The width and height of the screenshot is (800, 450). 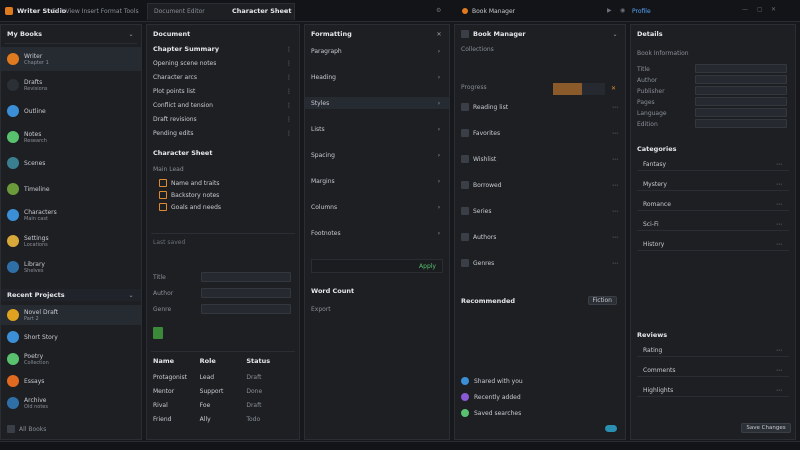 I want to click on category-item: Fantasy ⋯, so click(x=713, y=165).